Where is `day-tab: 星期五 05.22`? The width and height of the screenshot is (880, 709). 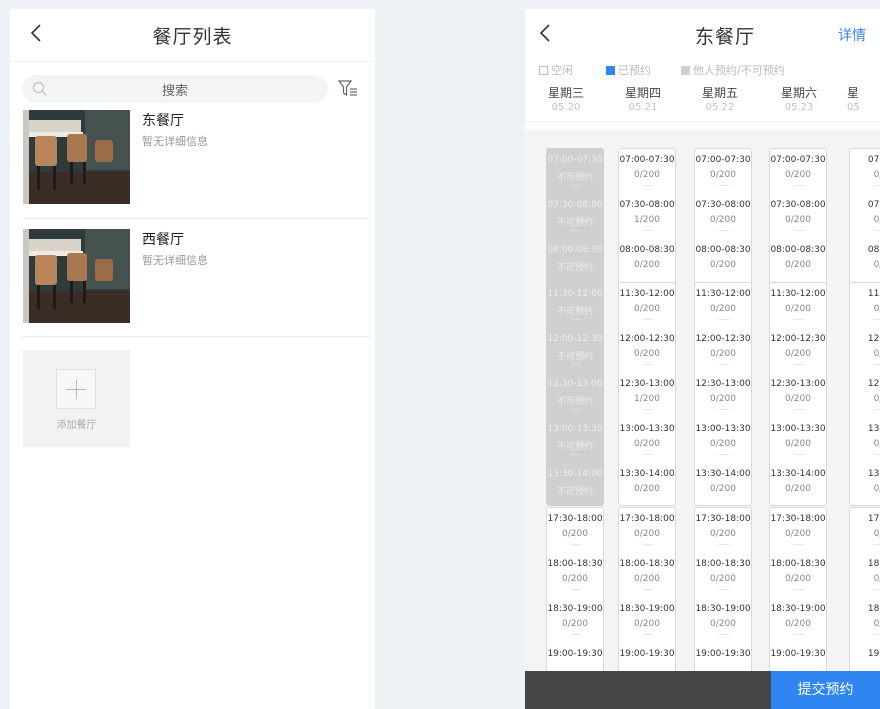 day-tab: 星期五 05.22 is located at coordinates (720, 98).